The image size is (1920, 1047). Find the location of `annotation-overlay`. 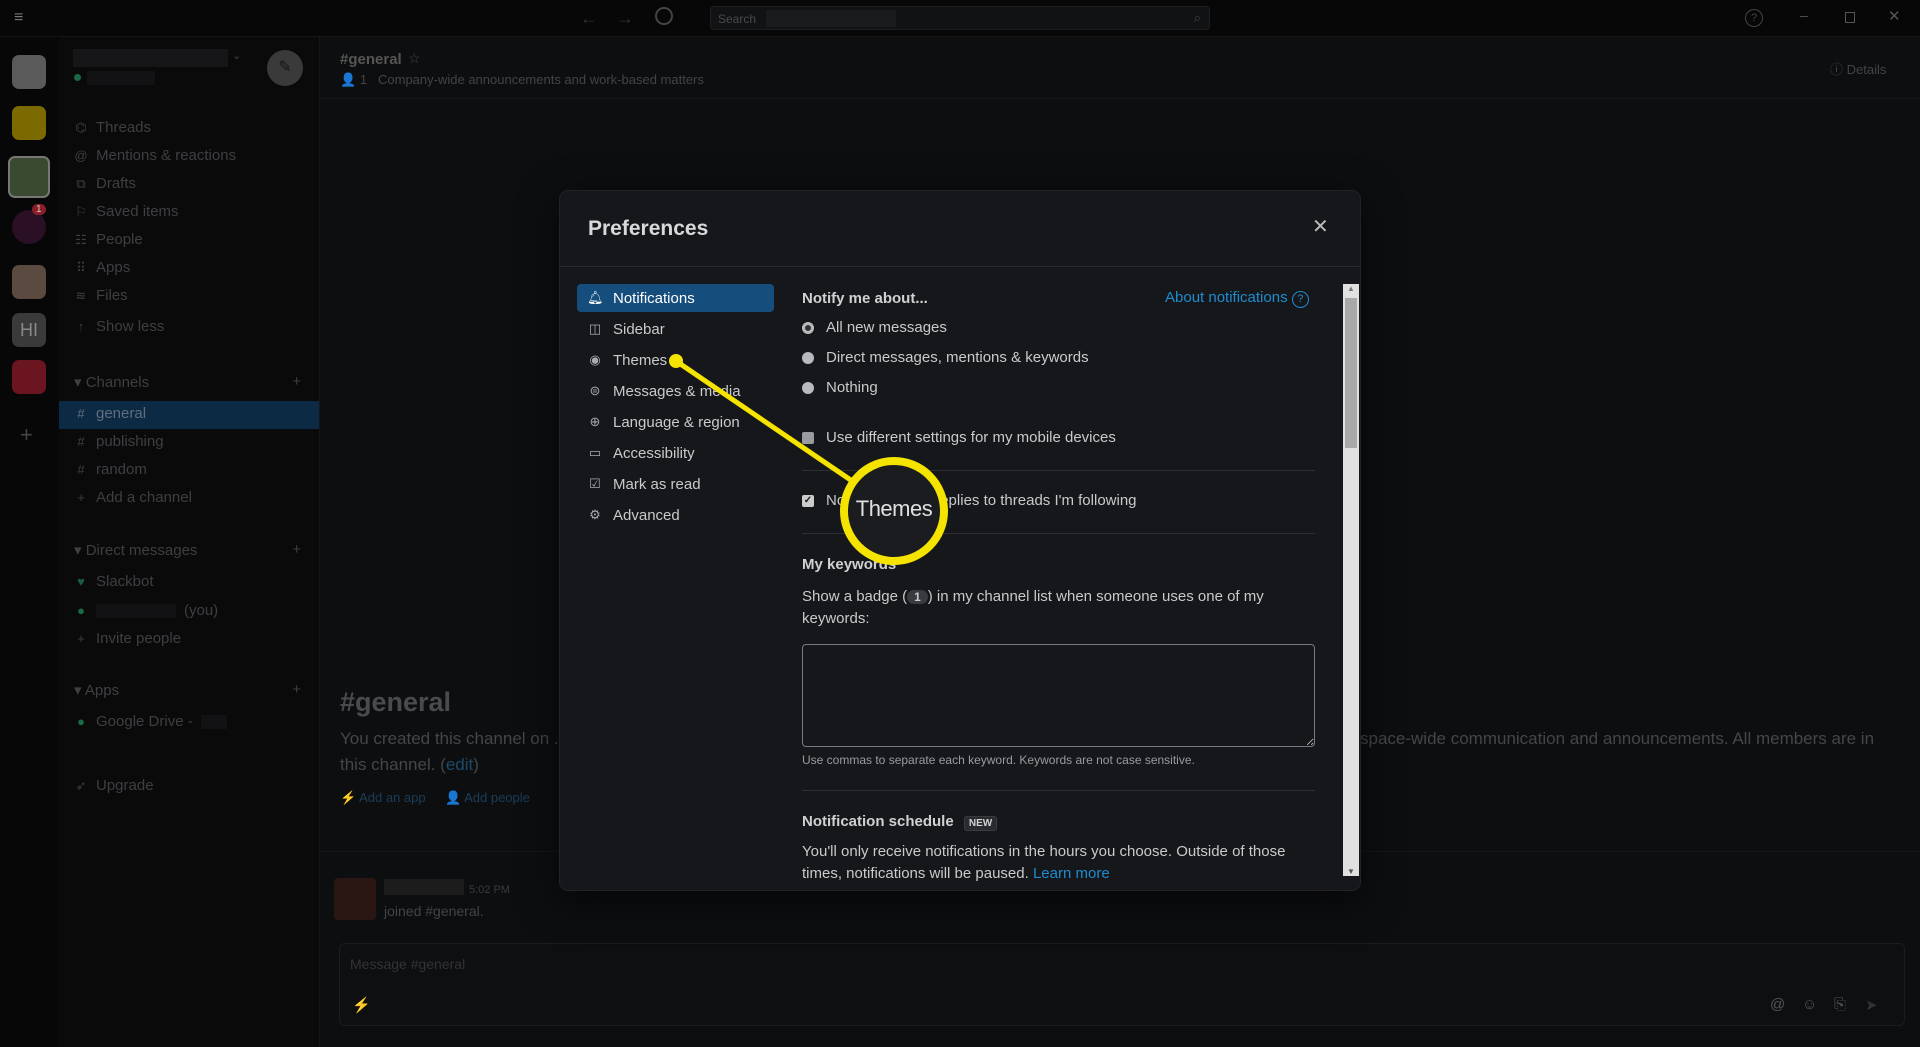

annotation-overlay is located at coordinates (808, 459).